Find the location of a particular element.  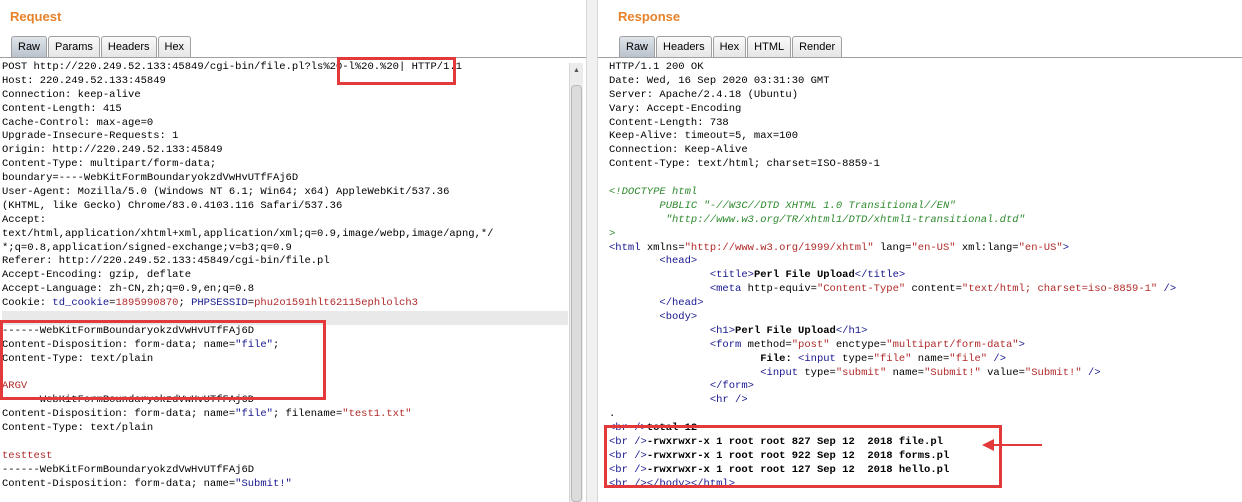

response-line is located at coordinates (925, 179).